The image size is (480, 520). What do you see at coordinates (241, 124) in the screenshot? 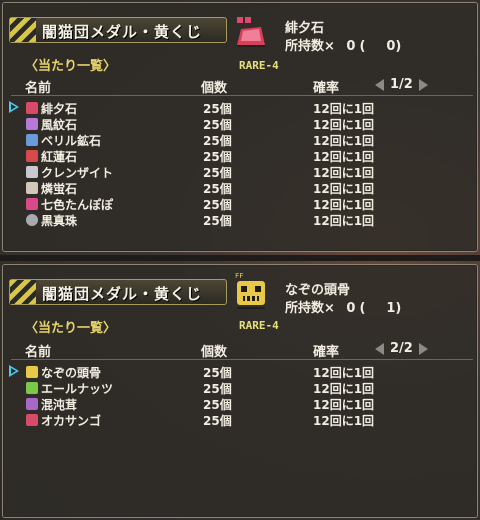
I see `table-row: 風紋石 25個 12回に1回` at bounding box center [241, 124].